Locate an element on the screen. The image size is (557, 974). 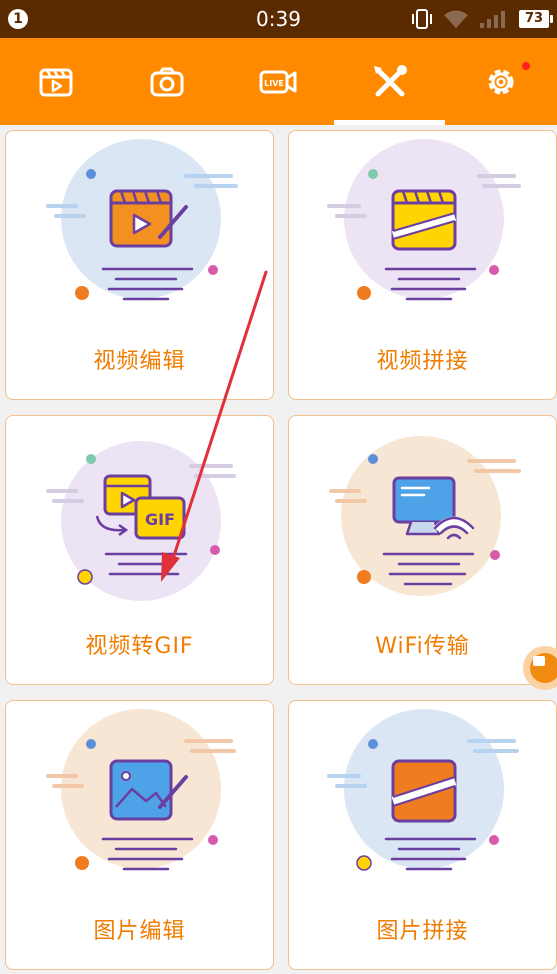
tool-card-video-edit: 视频编辑 is located at coordinates (139, 265).